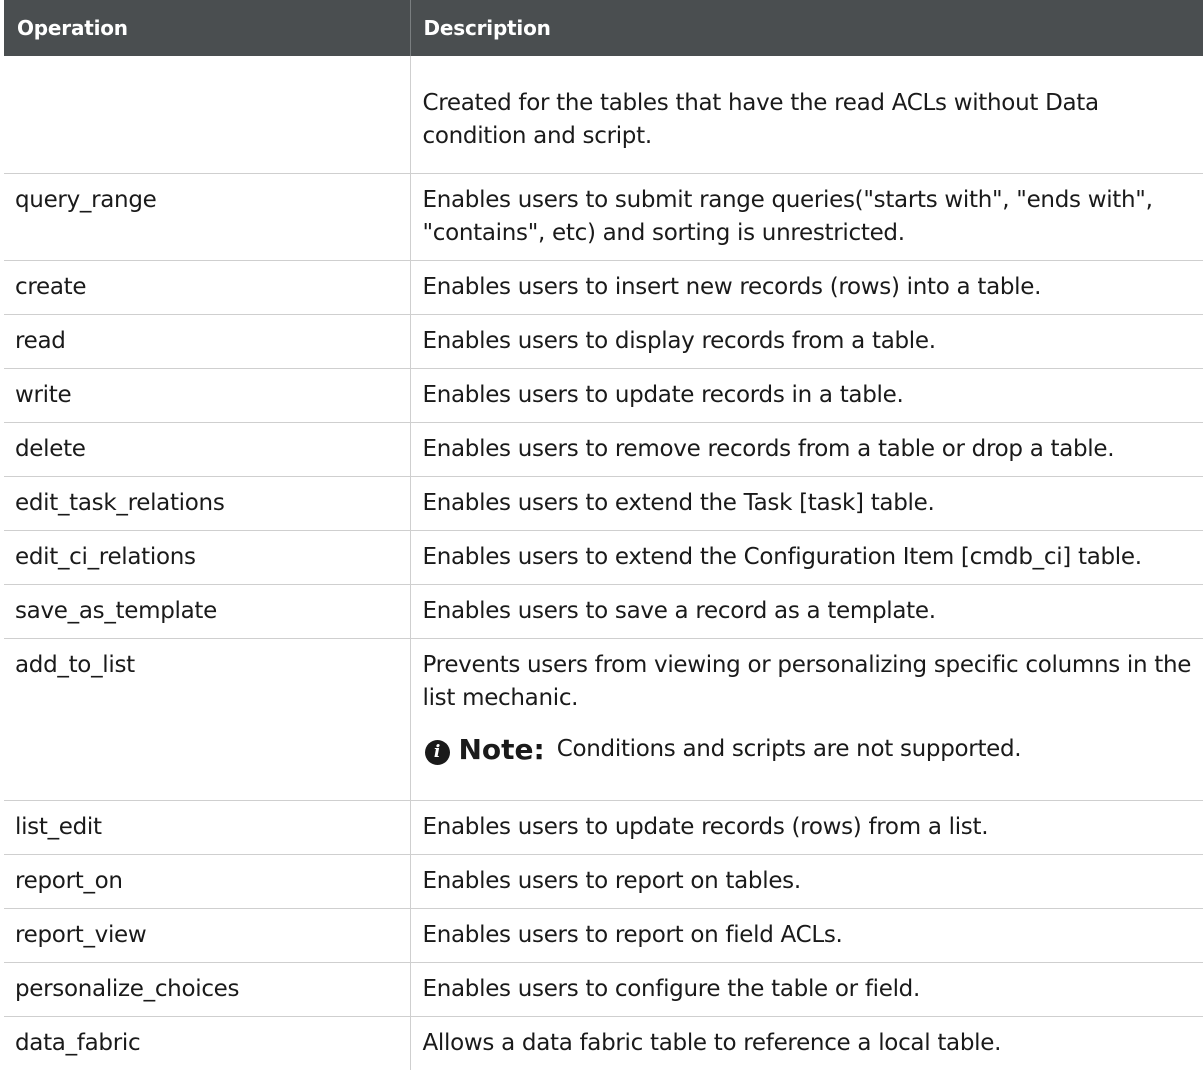 This screenshot has height=1092, width=1203. What do you see at coordinates (120, 503) in the screenshot?
I see `operation-name: edit_task_relations` at bounding box center [120, 503].